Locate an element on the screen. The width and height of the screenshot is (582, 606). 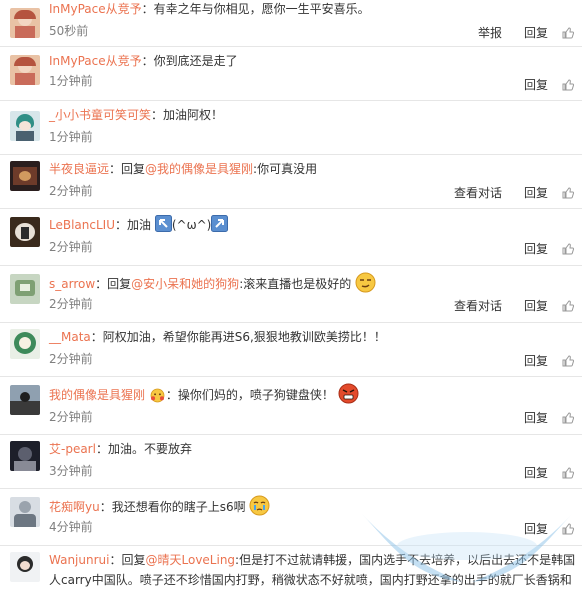
smirk-face-emoji-icon is located at coordinates (365, 282).